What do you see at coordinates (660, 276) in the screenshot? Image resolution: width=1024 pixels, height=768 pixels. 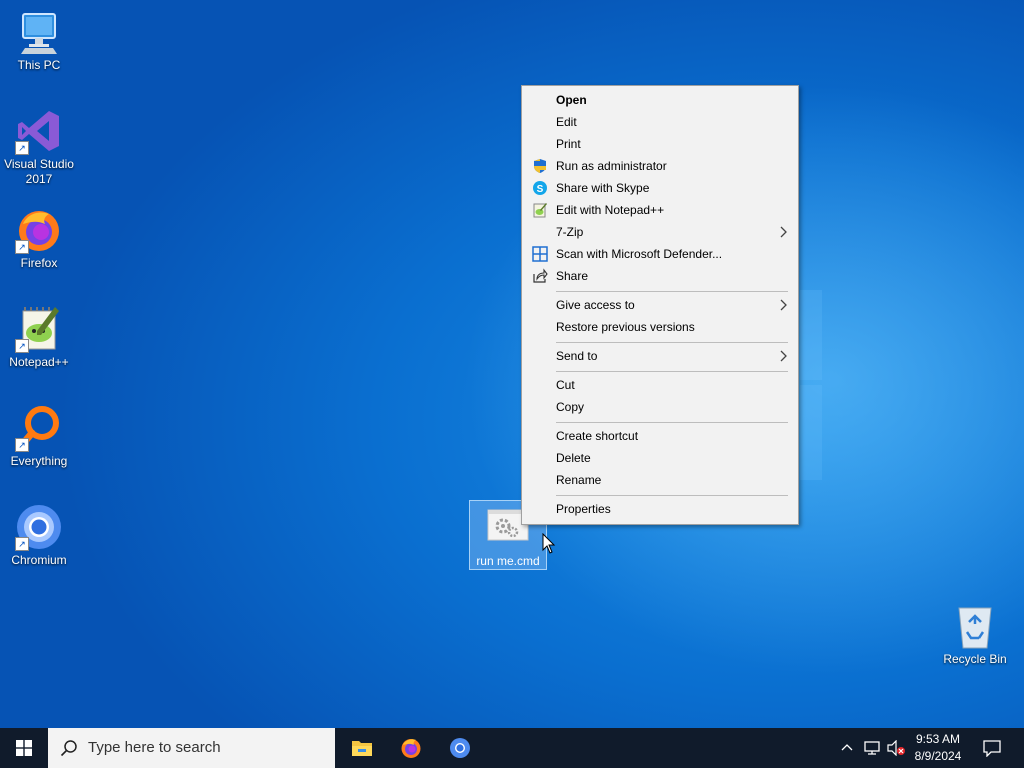 I see `menu-item-share: Share` at bounding box center [660, 276].